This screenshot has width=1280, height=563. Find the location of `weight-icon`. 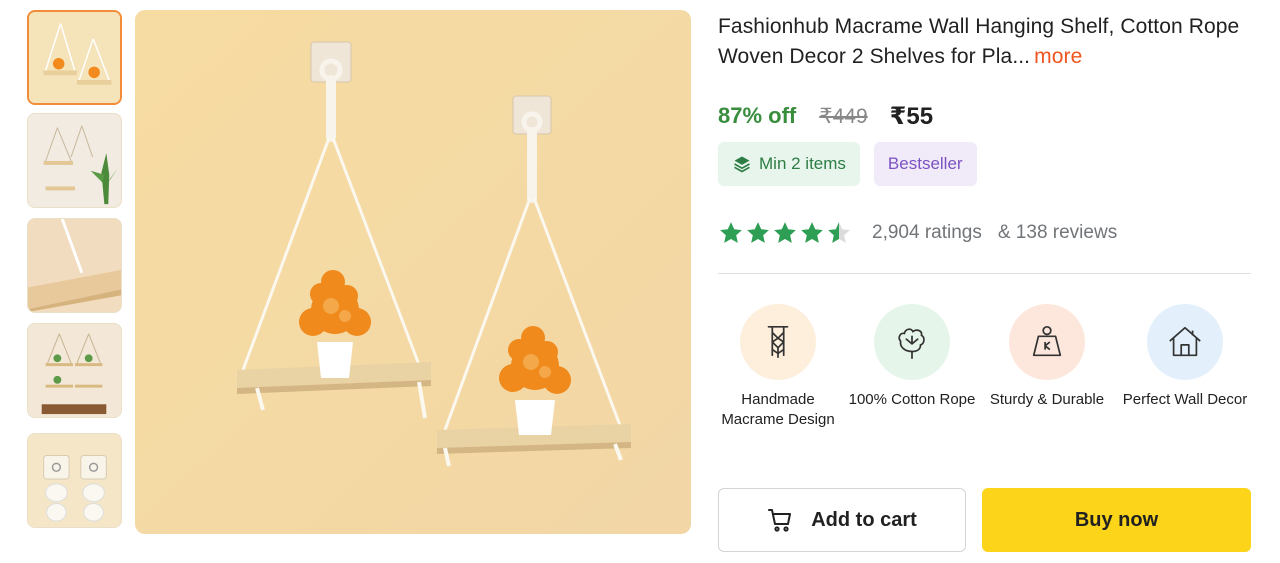

weight-icon is located at coordinates (1047, 341).